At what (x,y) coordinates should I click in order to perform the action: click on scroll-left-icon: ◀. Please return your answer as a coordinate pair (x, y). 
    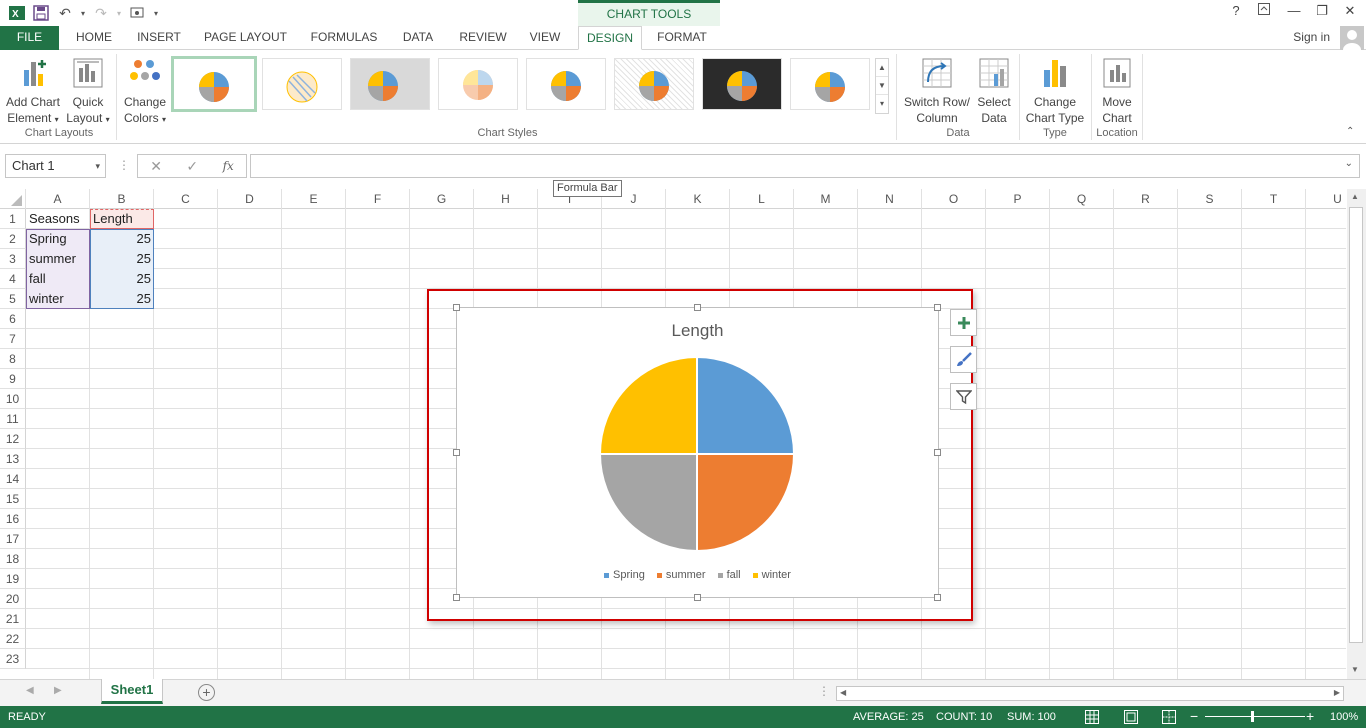
    Looking at the image, I should click on (843, 692).